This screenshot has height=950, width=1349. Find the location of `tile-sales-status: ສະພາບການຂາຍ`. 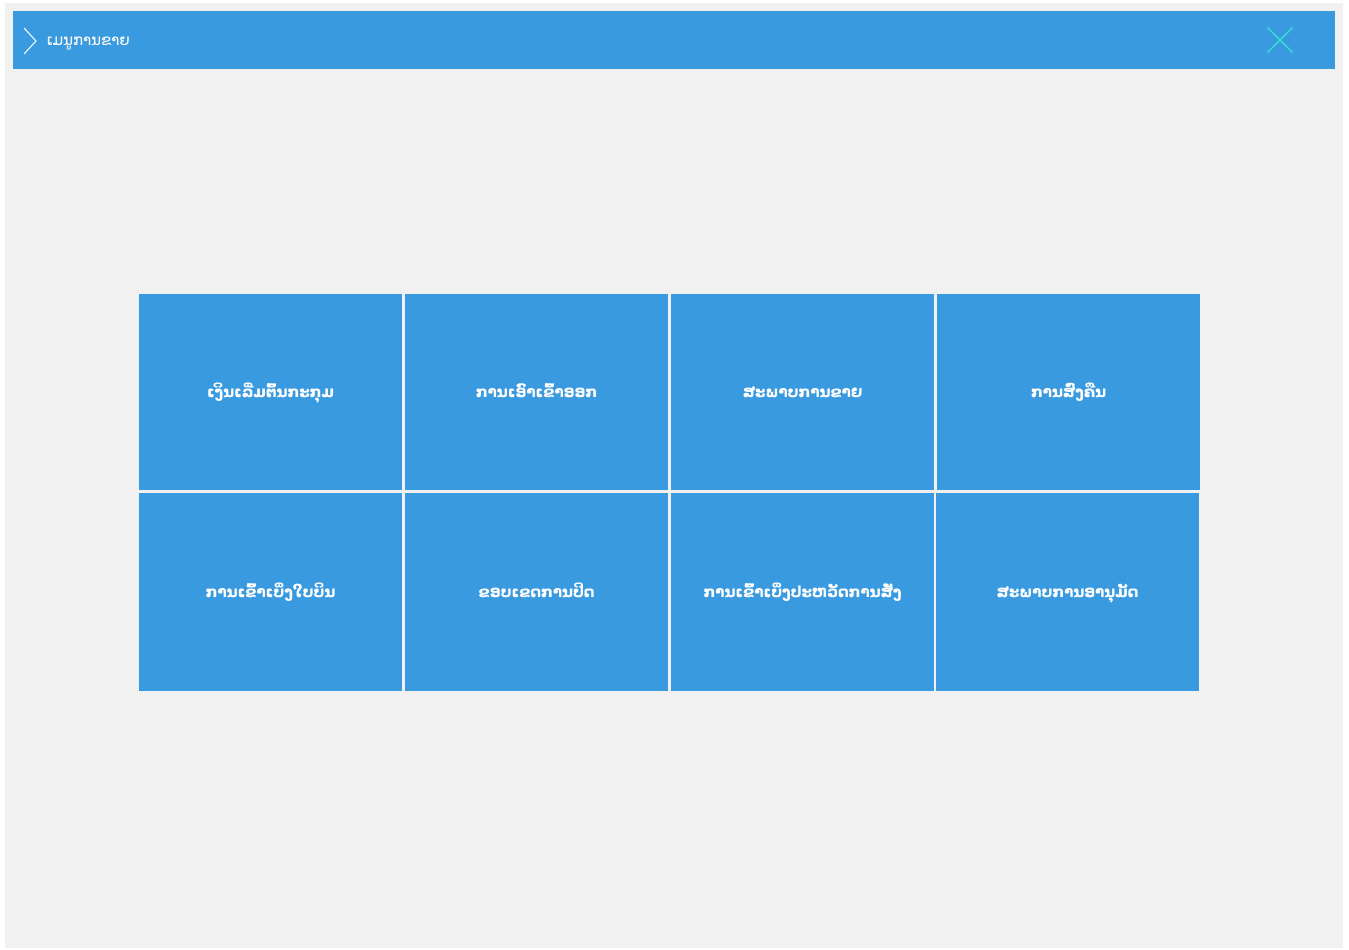

tile-sales-status: ສະພາບການຂາຍ is located at coordinates (802, 392).